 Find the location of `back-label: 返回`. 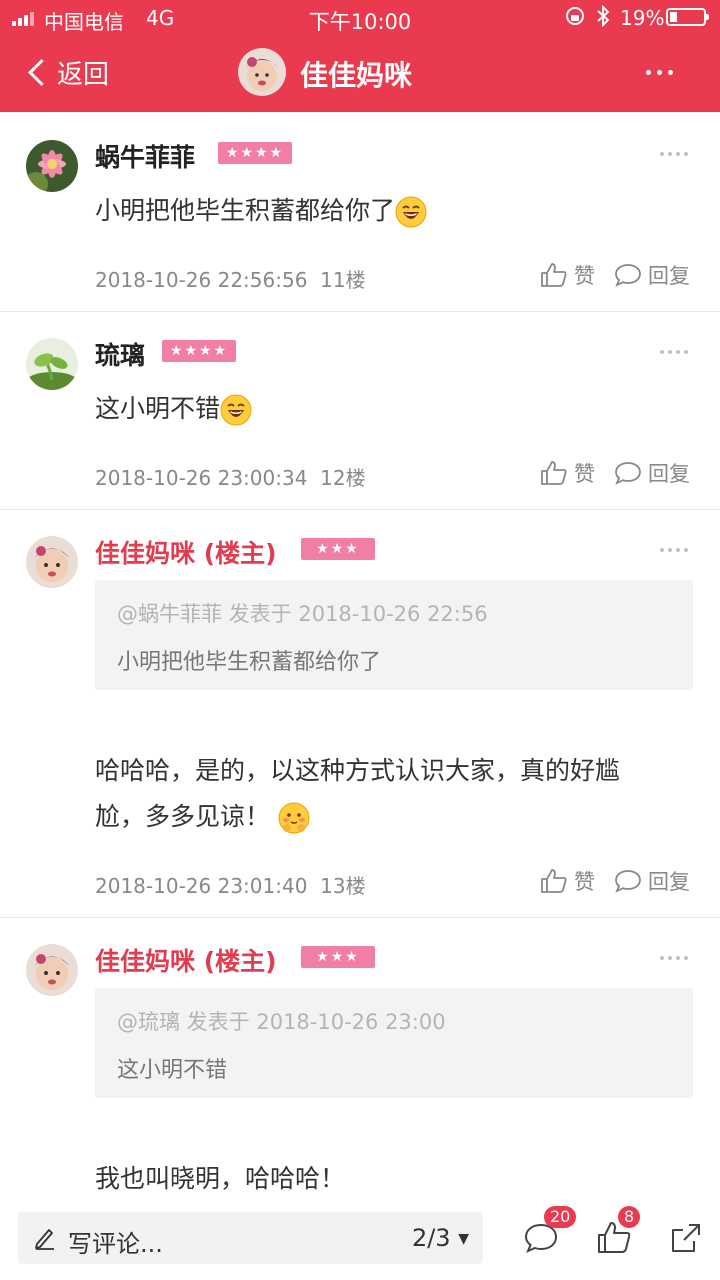

back-label: 返回 is located at coordinates (83, 74).